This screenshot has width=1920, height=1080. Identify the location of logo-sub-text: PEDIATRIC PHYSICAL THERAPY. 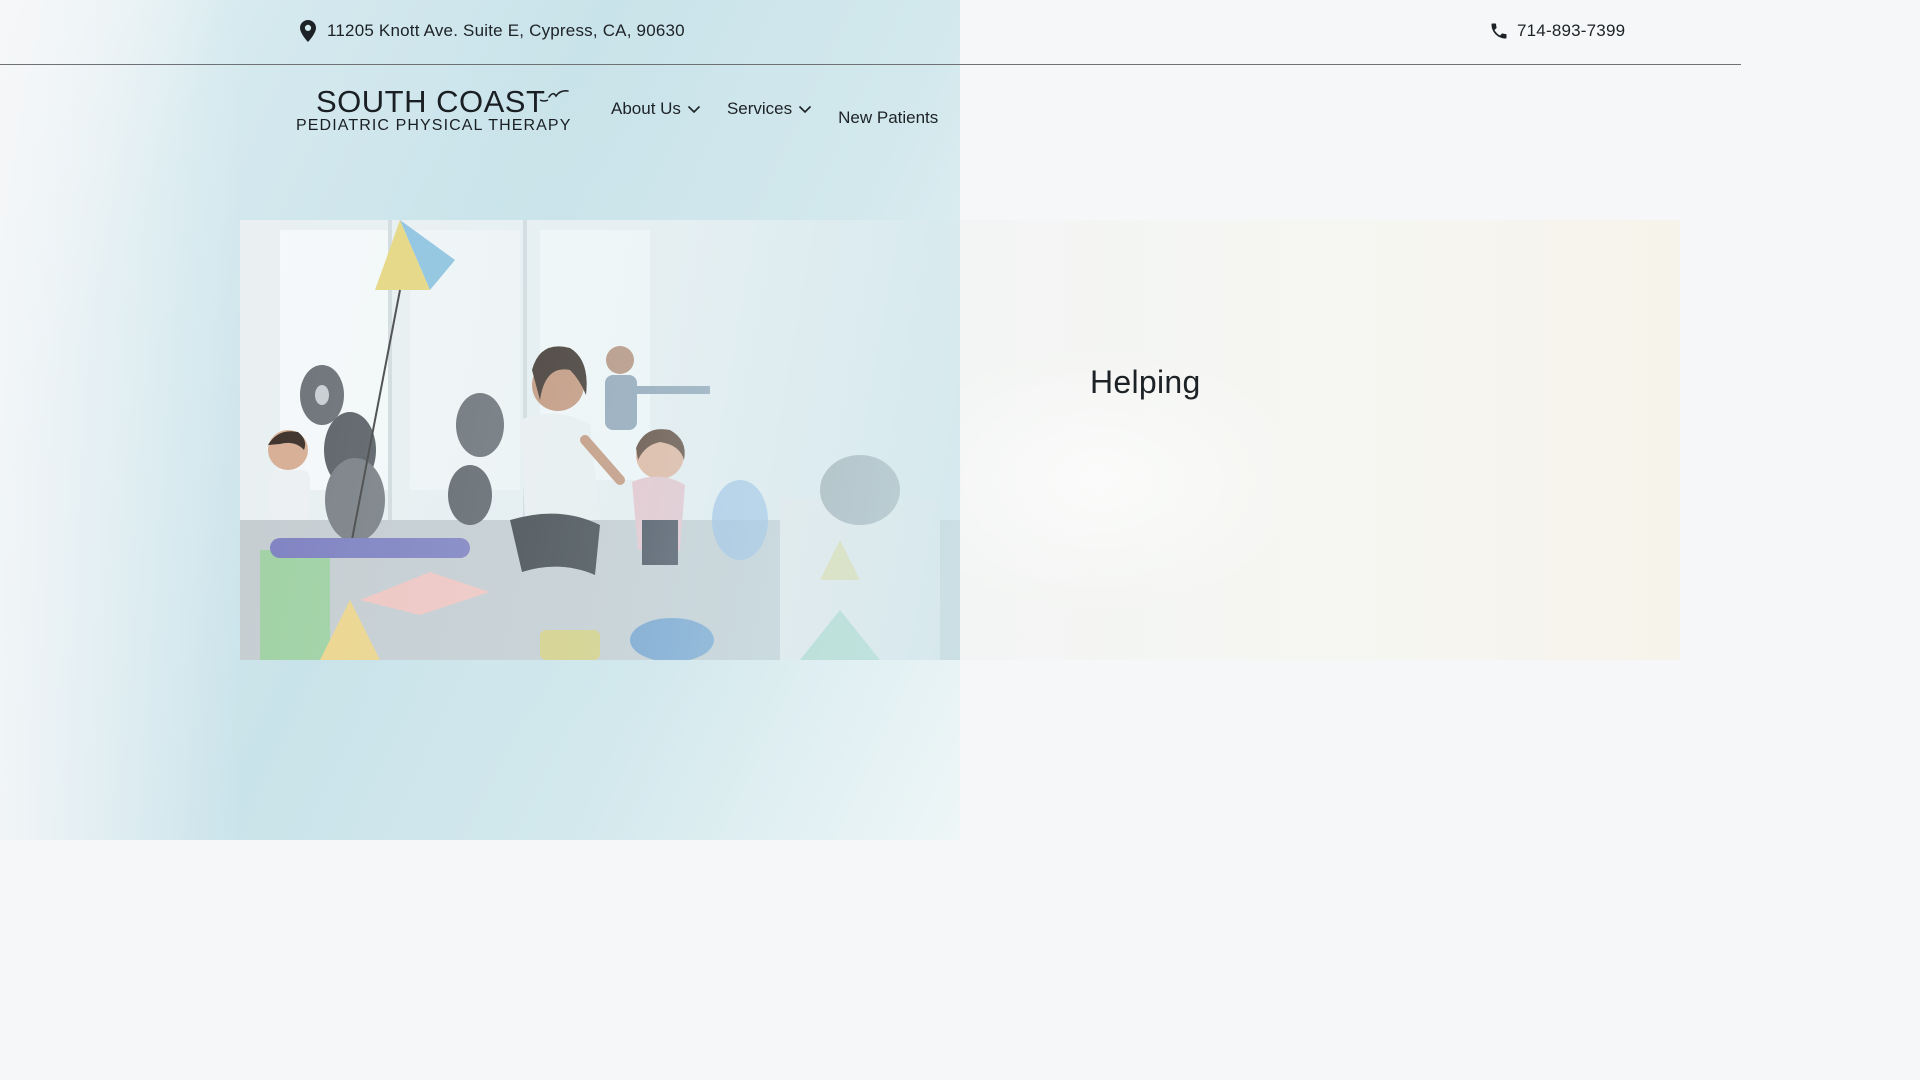
(434, 125).